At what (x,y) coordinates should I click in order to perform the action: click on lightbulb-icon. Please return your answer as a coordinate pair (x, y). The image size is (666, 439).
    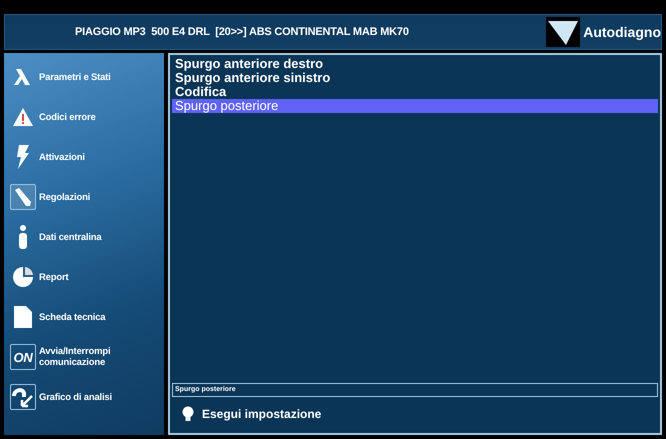
    Looking at the image, I should click on (188, 414).